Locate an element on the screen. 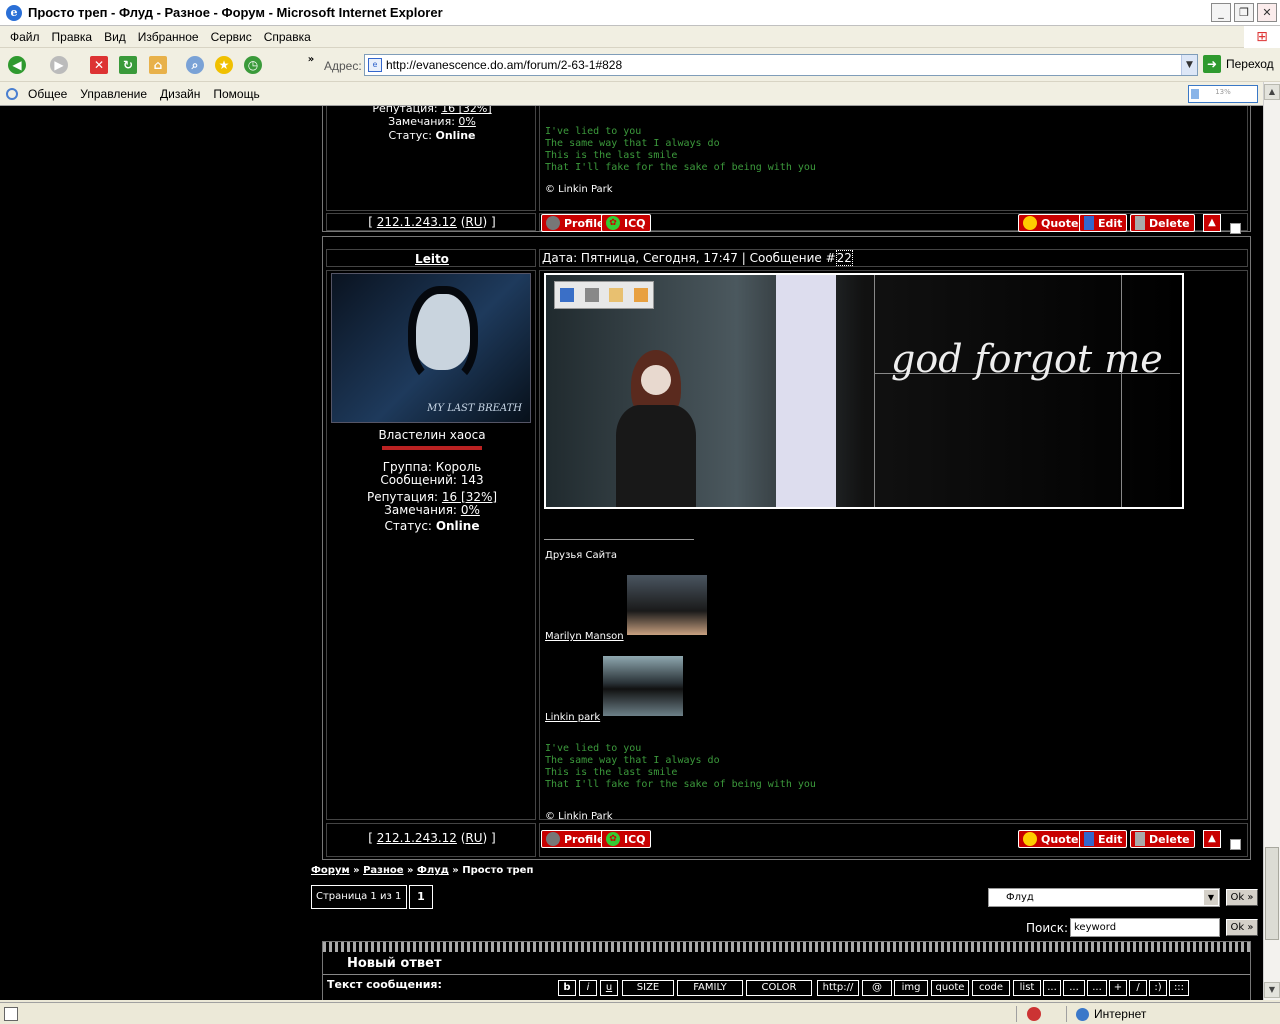 This screenshot has width=1280, height=1024. menu-file: Файл is located at coordinates (25, 37).